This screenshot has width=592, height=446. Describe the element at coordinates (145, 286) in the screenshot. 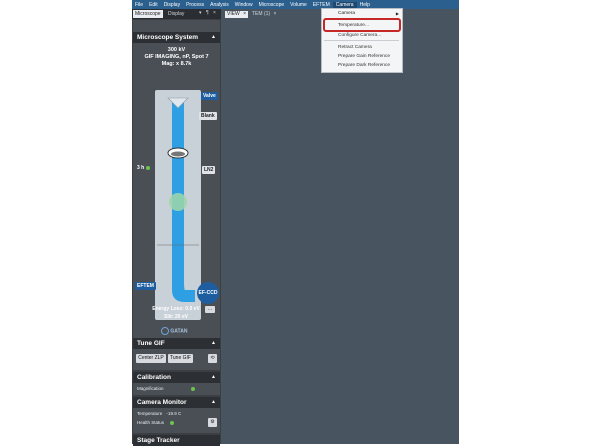

I see `eftem-label: EFTEM` at that location.